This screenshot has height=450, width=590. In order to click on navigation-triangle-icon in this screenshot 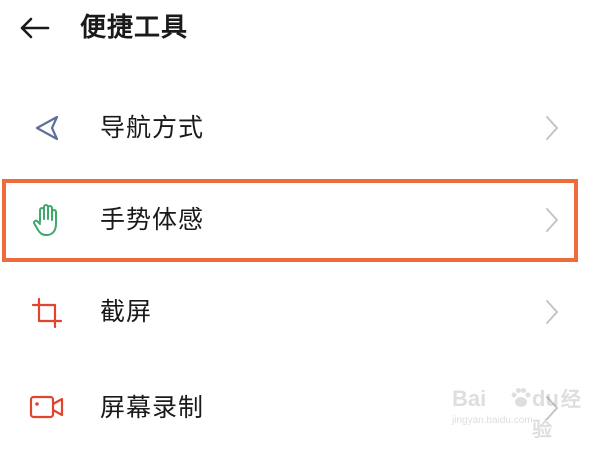, I will do `click(47, 128)`.